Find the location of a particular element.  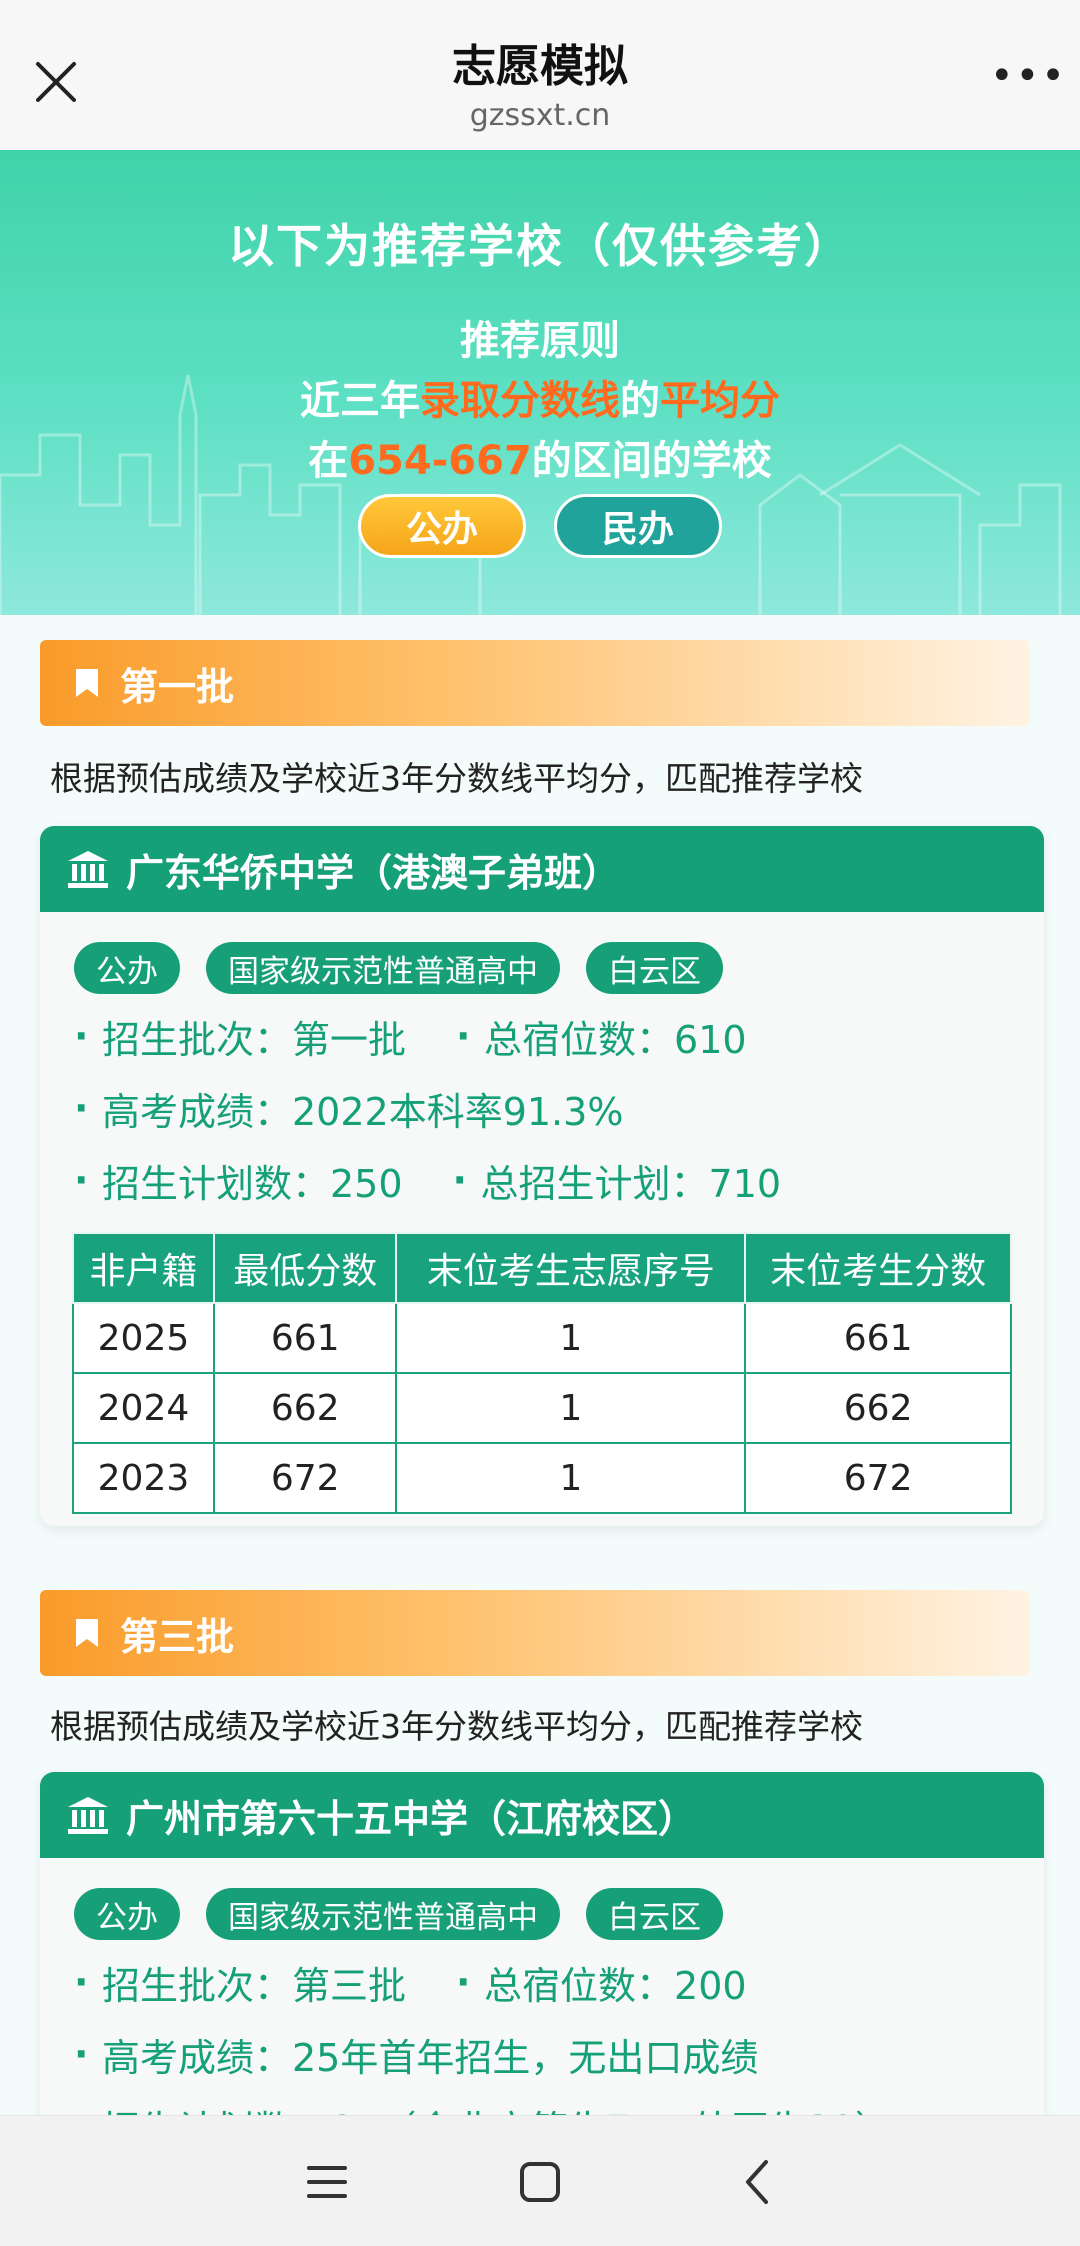

school-card-header: 广州市第六十五中学（江府校区） is located at coordinates (542, 1815).